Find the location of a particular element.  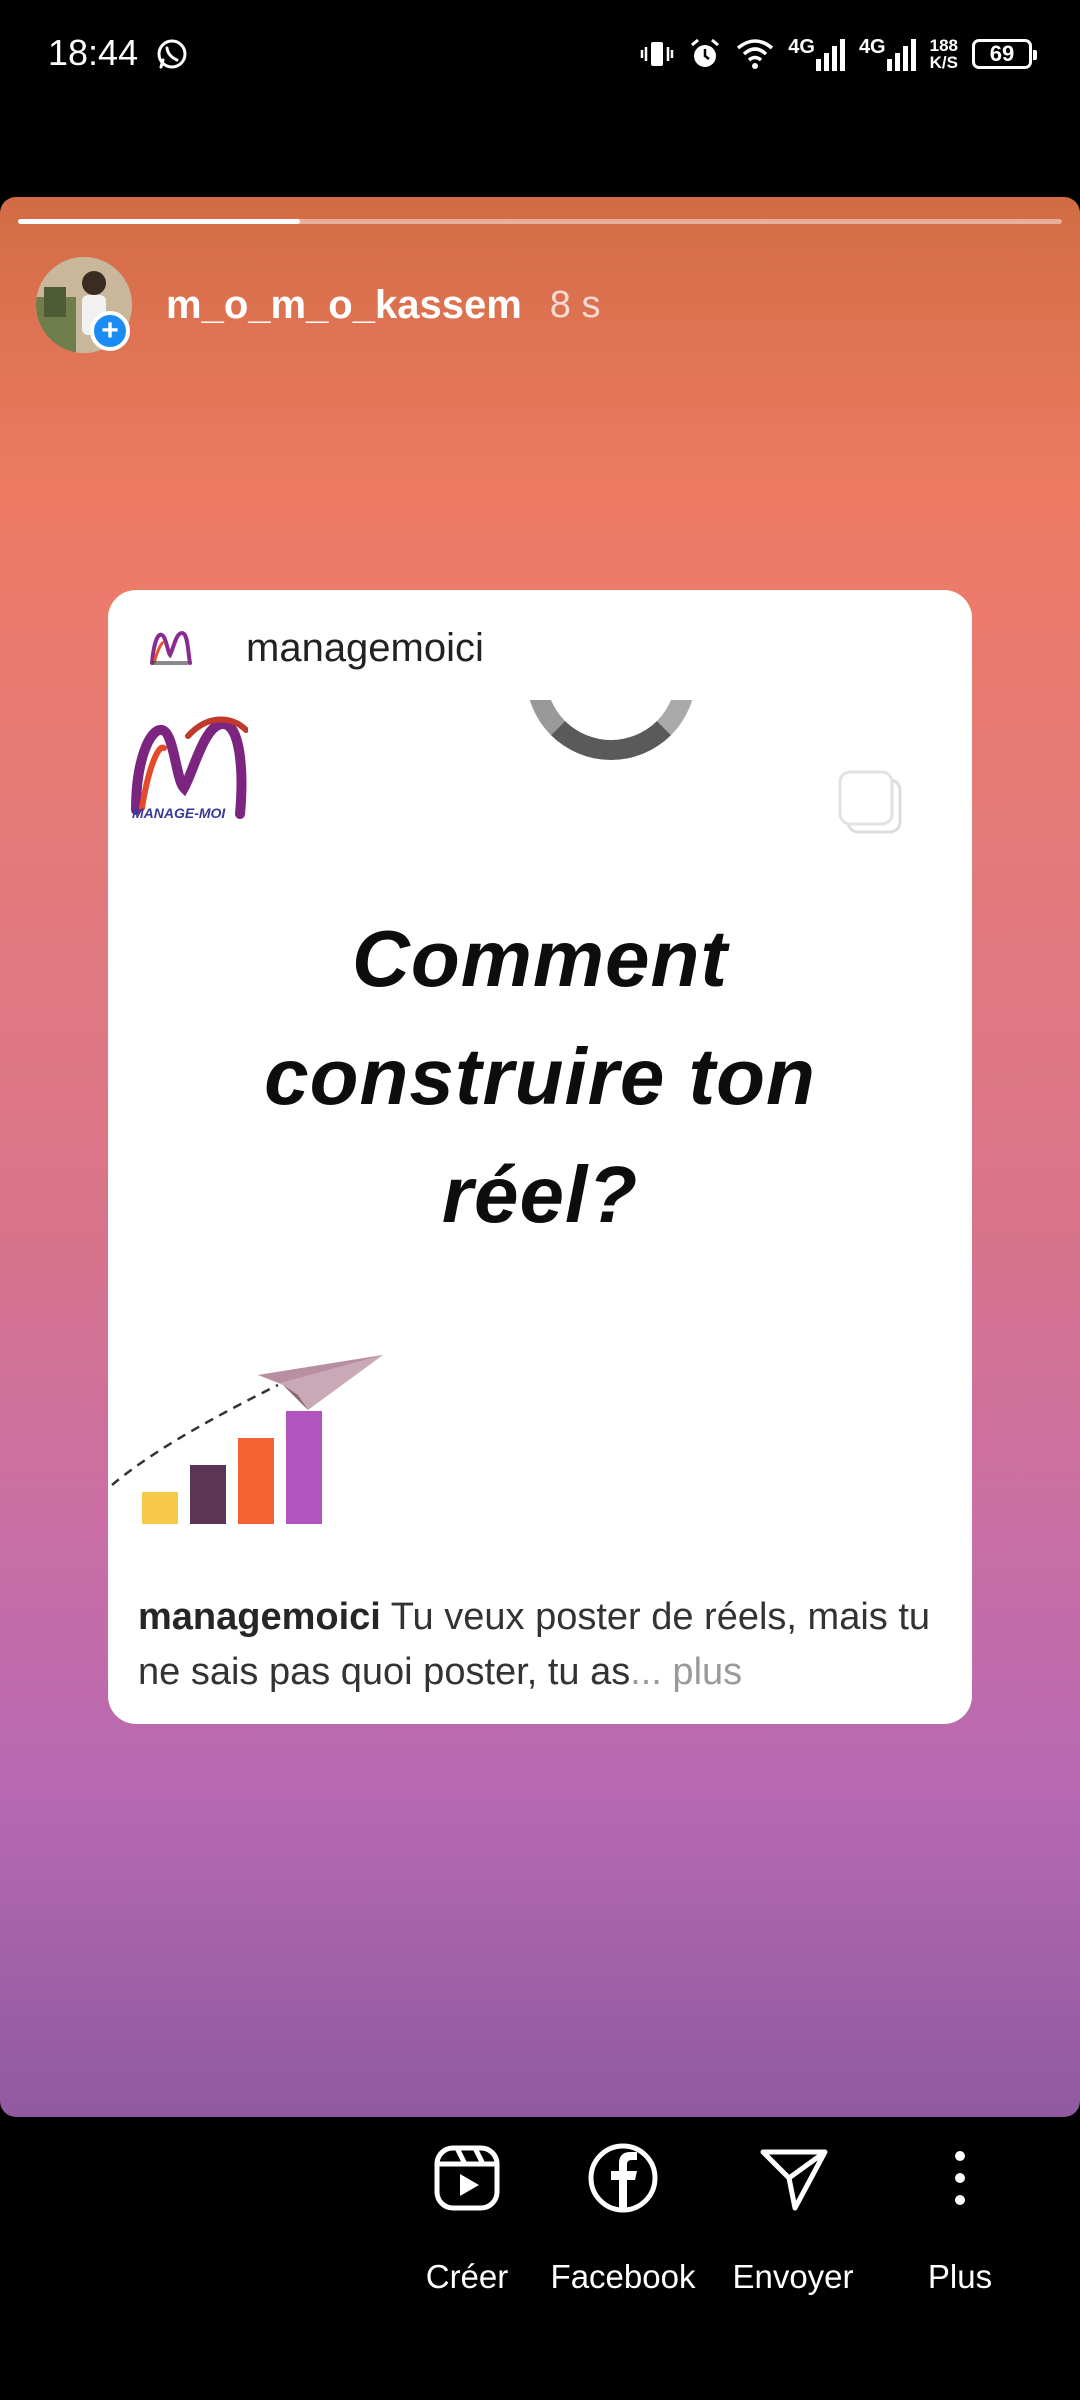

network-signal-2: 4G is located at coordinates (887, 54).